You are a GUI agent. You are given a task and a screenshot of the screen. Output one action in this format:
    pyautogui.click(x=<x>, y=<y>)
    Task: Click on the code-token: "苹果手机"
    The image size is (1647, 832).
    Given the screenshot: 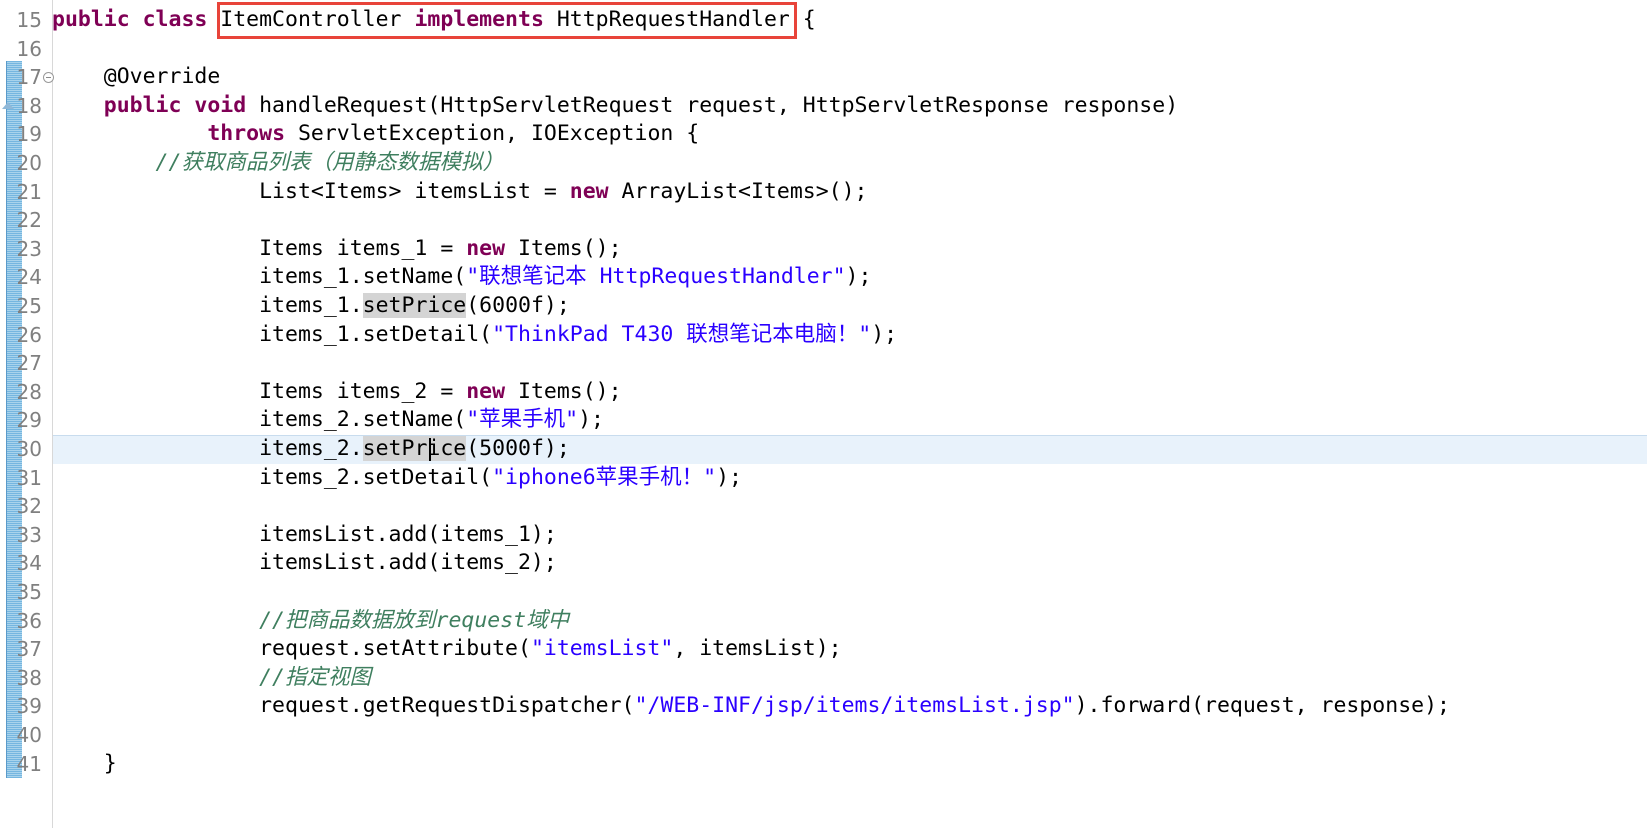 What is the action you would take?
    pyautogui.click(x=522, y=420)
    